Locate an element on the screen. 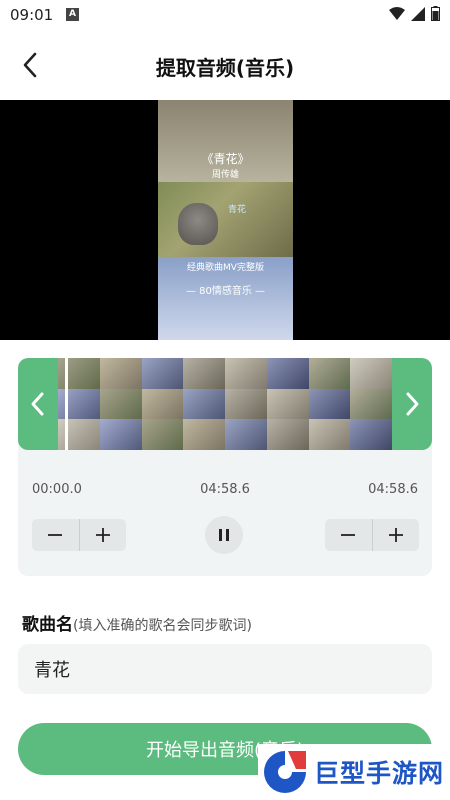 This screenshot has height=800, width=450. song-name-hint: (填入准确的歌名会同步歌词) is located at coordinates (162, 626).